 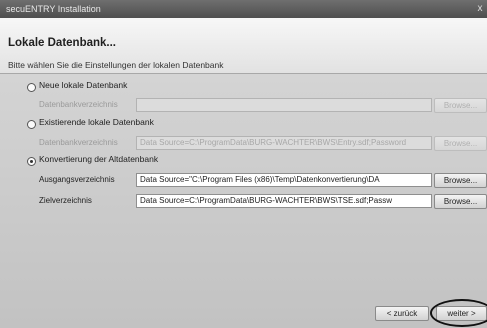 I want to click on window-title: secuENTRY Installation, so click(x=53, y=9).